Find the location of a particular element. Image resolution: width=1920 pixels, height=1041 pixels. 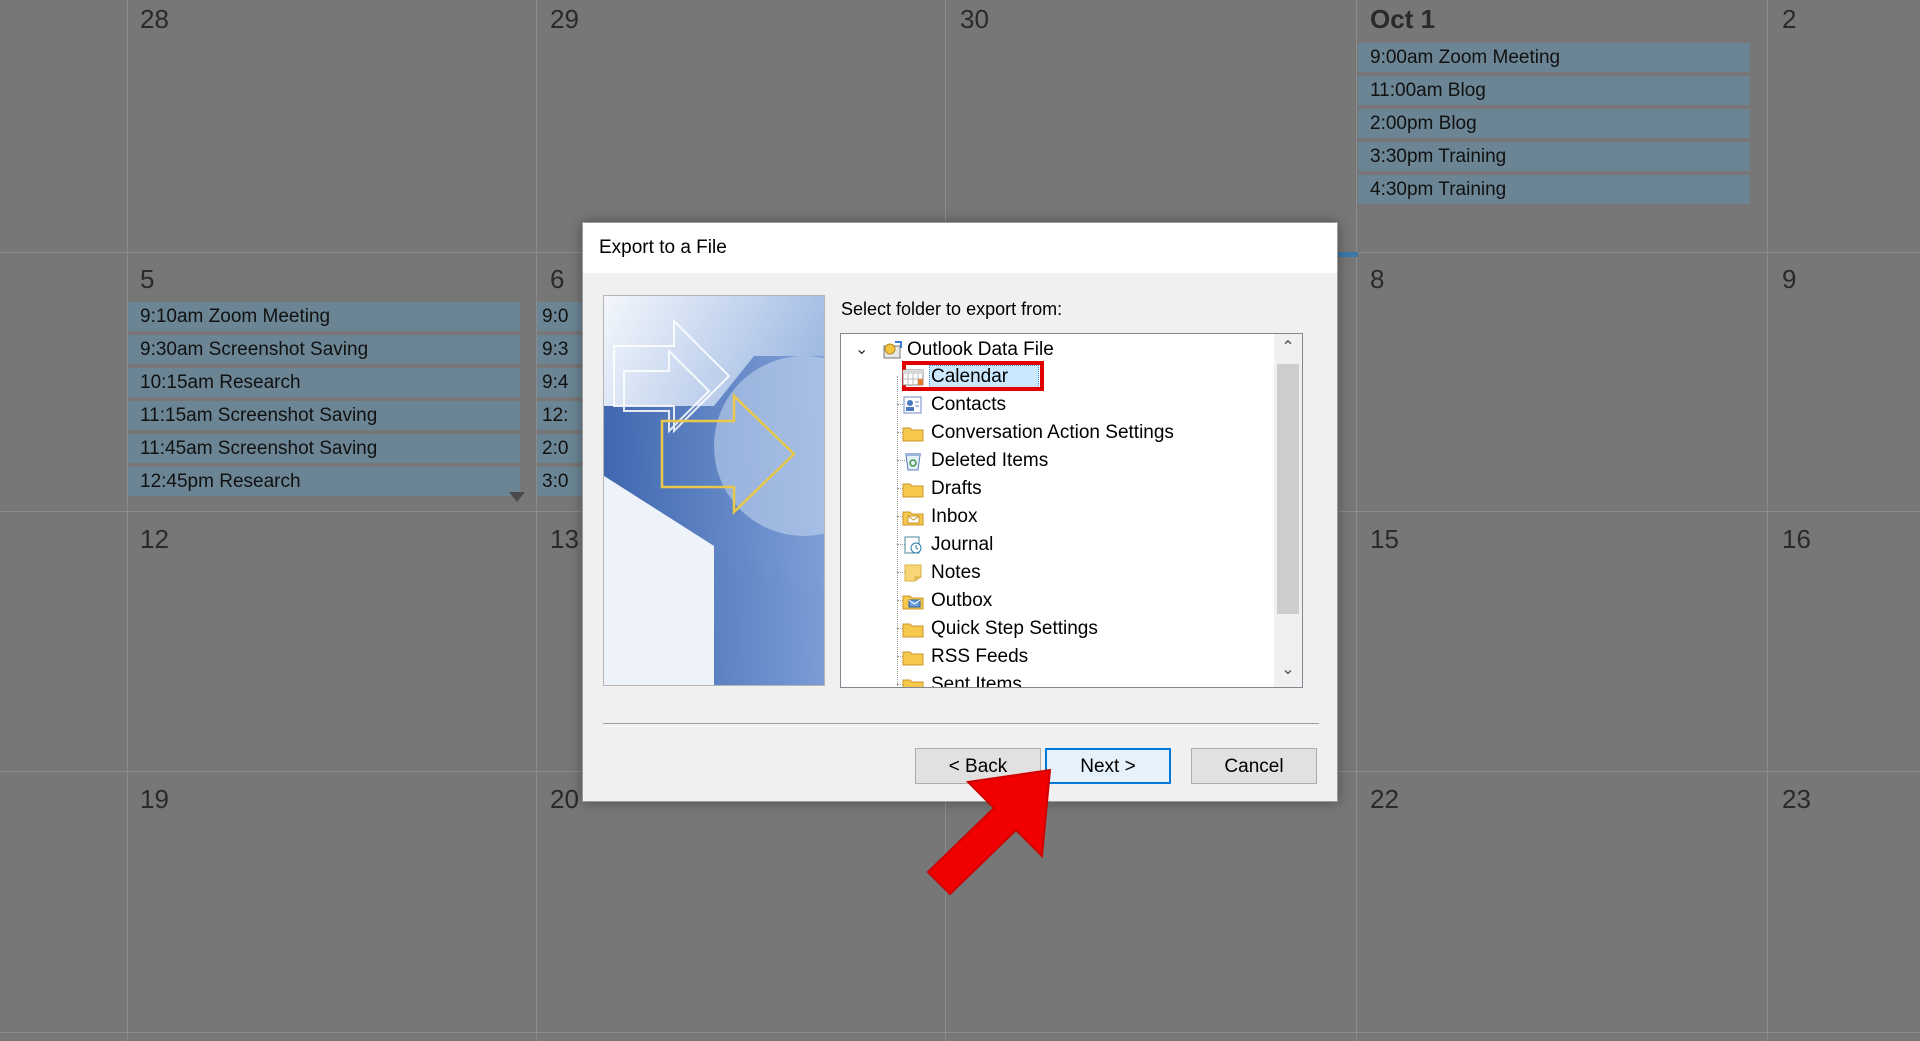

calendar-event: 9:4 is located at coordinates (562, 382).